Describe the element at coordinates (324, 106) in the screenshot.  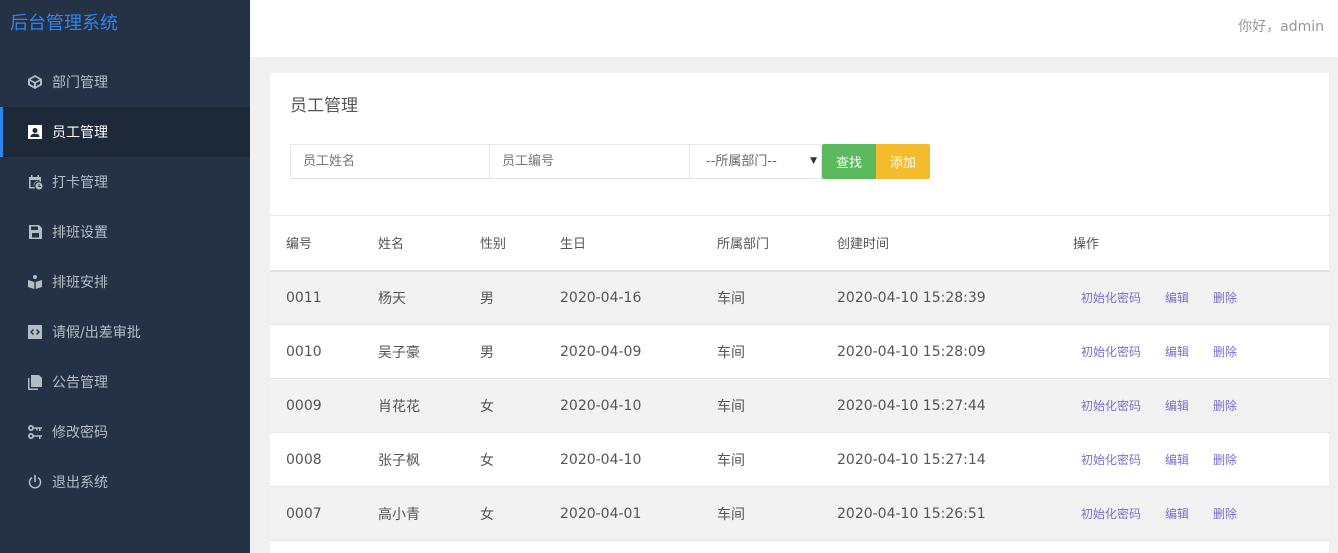
I see `page-title: 员工管理` at that location.